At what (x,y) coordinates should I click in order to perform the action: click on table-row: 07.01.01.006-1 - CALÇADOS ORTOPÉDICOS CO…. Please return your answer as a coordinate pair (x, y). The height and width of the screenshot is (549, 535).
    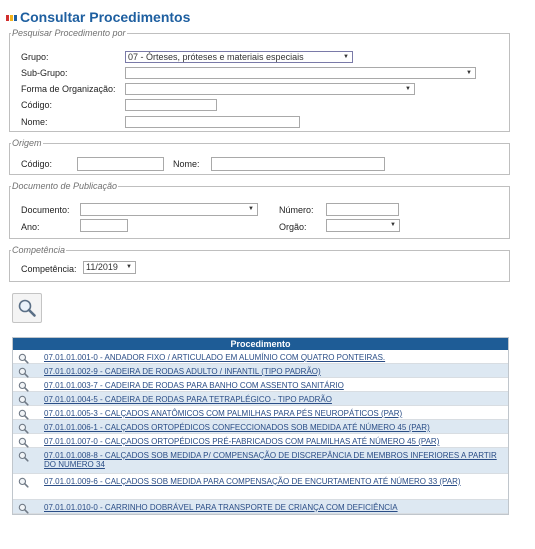
    Looking at the image, I should click on (260, 427).